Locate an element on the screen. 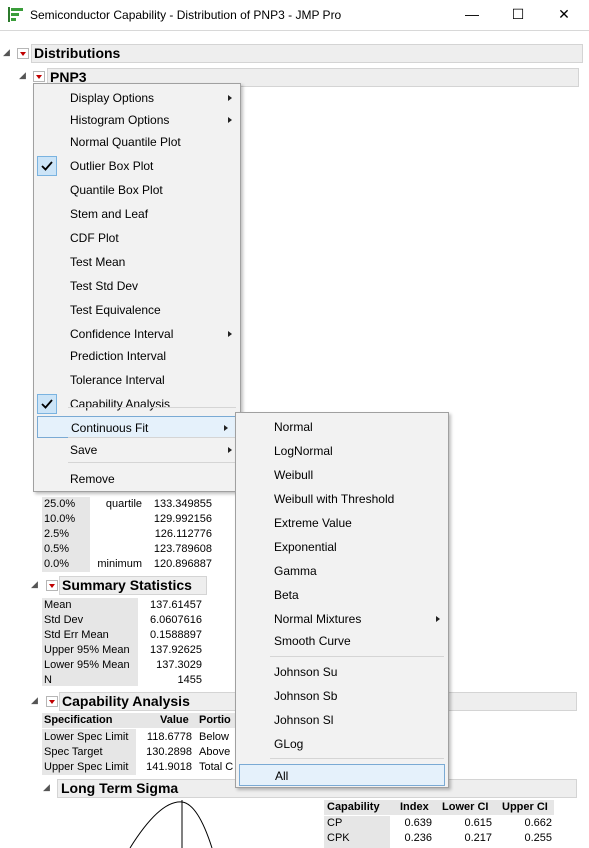 This screenshot has height=848, width=589. spec-value: 130.2898 is located at coordinates (169, 752).